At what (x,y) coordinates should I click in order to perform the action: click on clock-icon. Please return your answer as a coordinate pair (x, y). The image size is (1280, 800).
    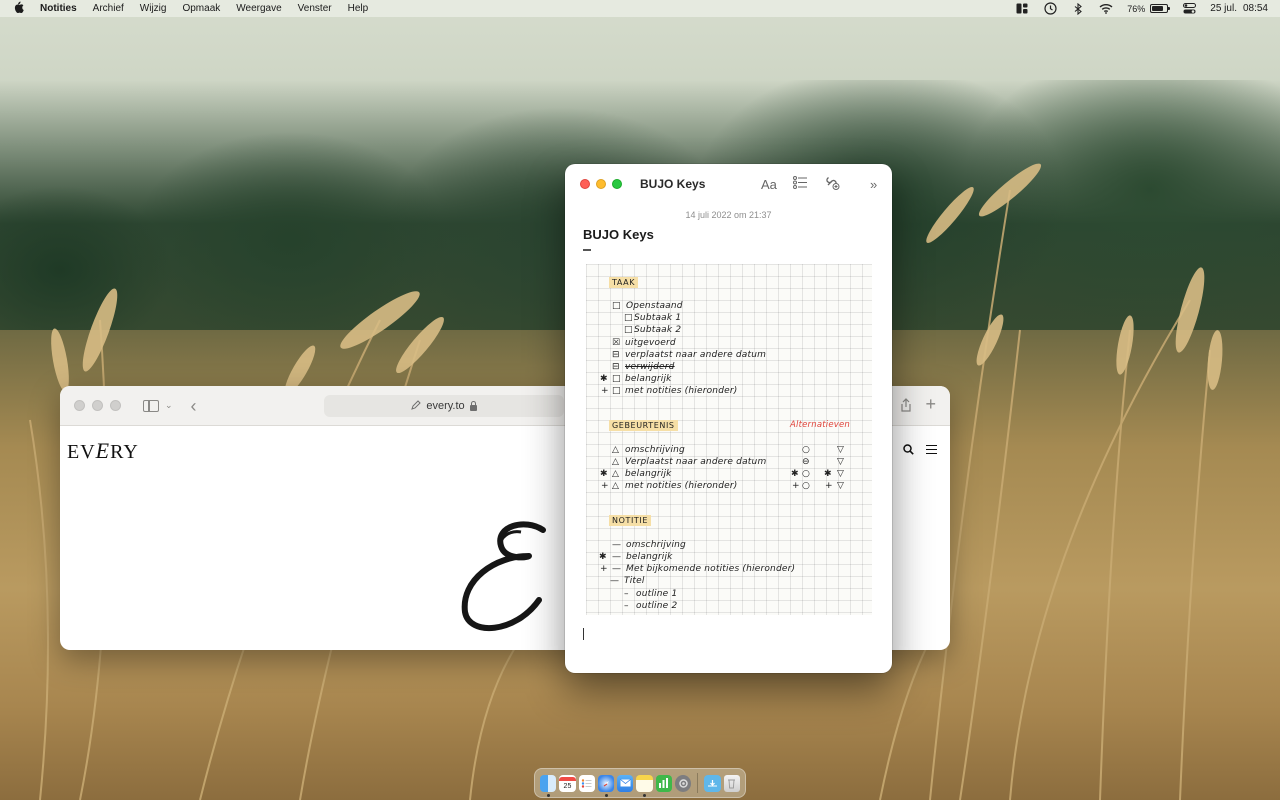
    Looking at the image, I should click on (1050, 8).